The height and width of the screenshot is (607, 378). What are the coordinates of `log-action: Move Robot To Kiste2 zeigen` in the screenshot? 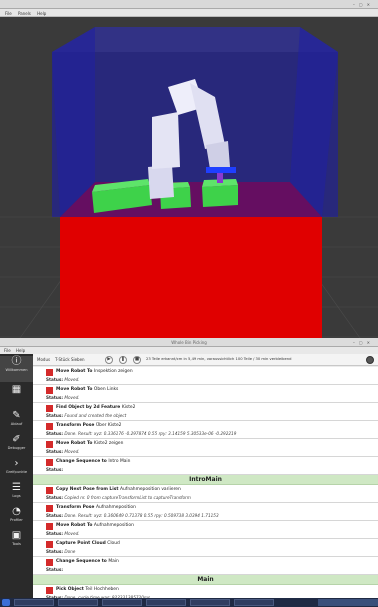 It's located at (89, 443).